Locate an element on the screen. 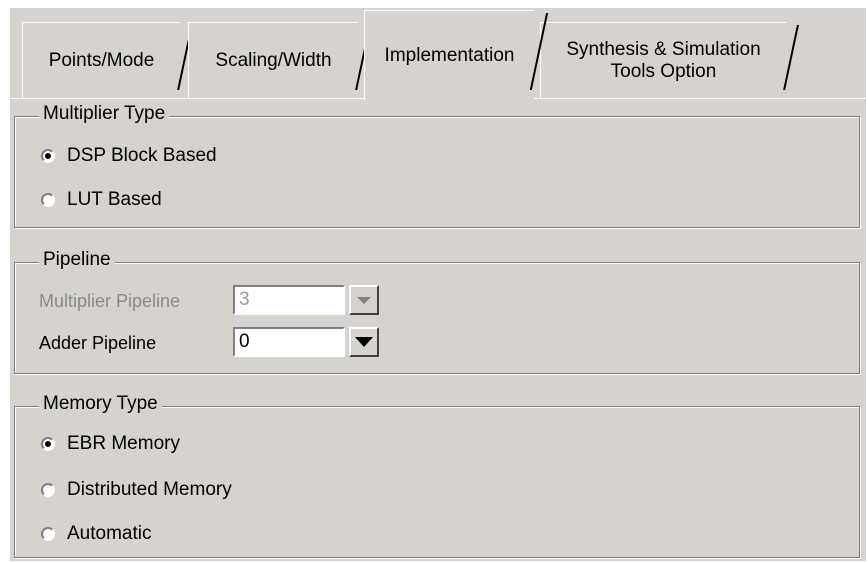 This screenshot has width=868, height=563. adder-pipeline-value: 0 is located at coordinates (244, 341).